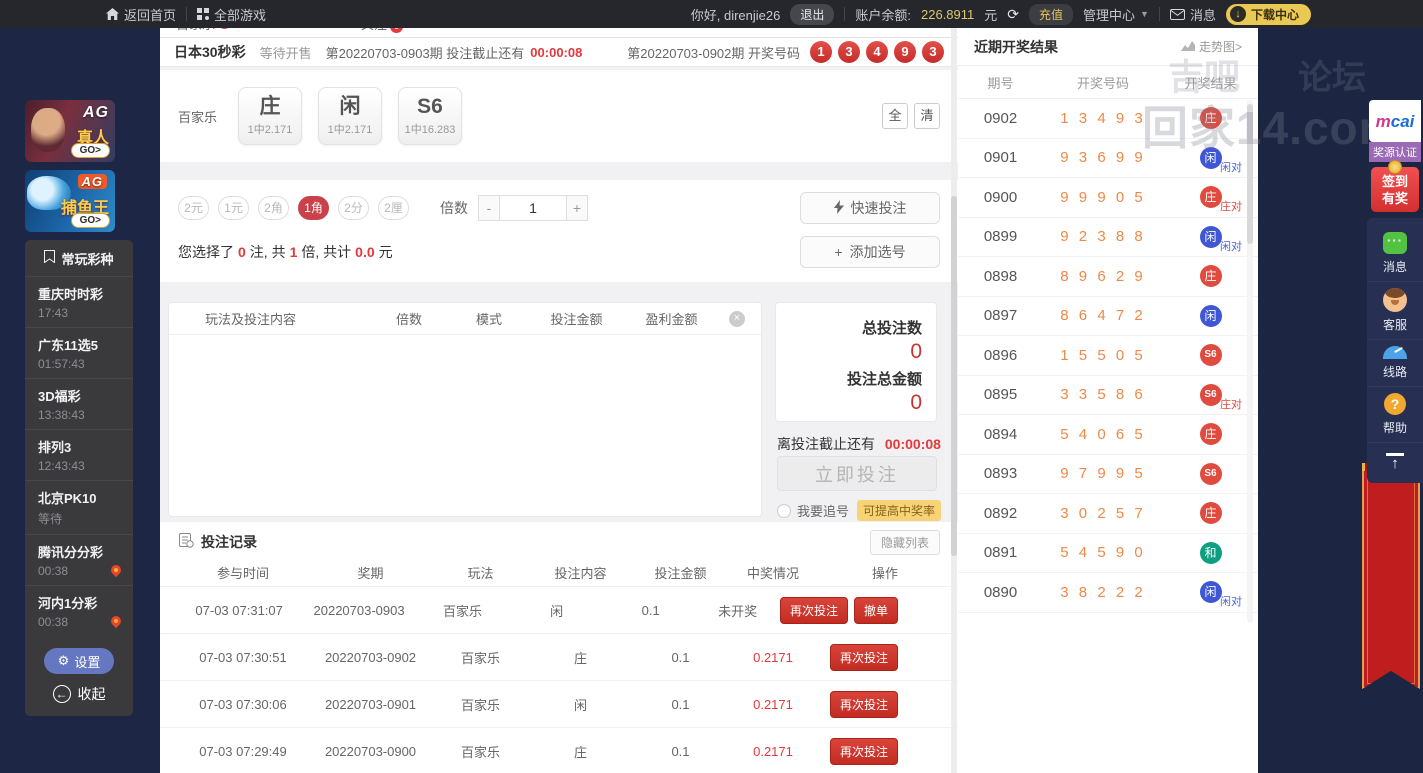  Describe the element at coordinates (559, 572) in the screenshot. I see `records-columns: 参与时间 奖期 玩法 投注内容 投注金额 中奖情况 操作` at that location.